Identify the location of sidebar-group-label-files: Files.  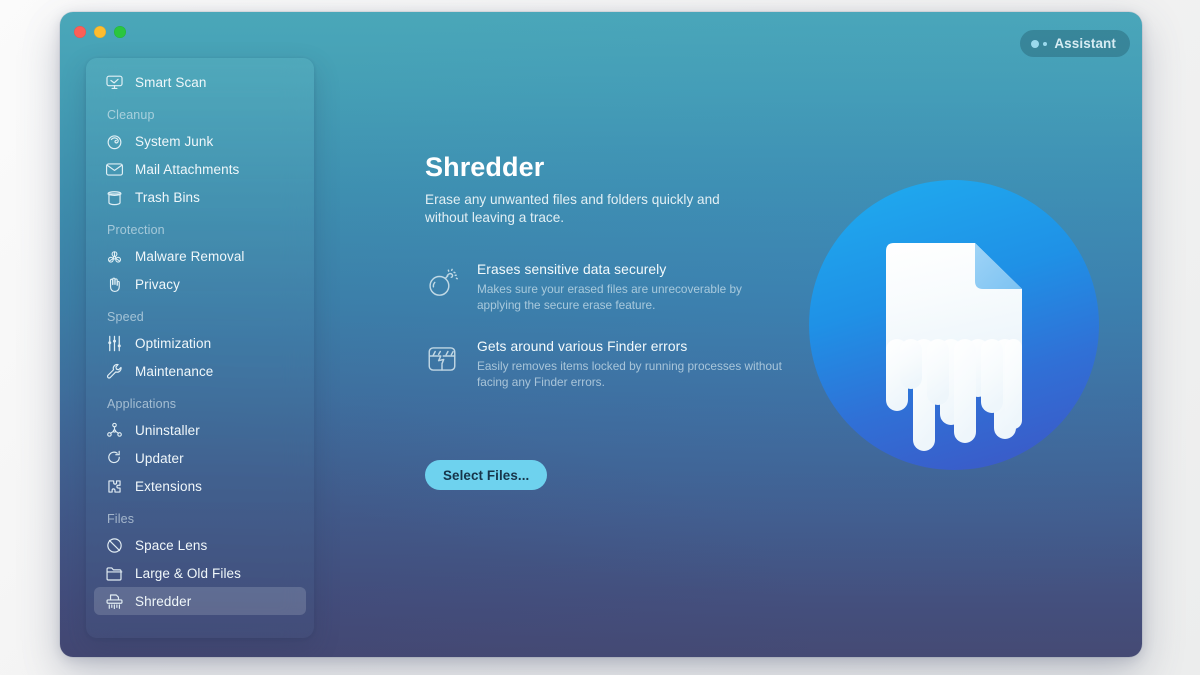
(121, 519).